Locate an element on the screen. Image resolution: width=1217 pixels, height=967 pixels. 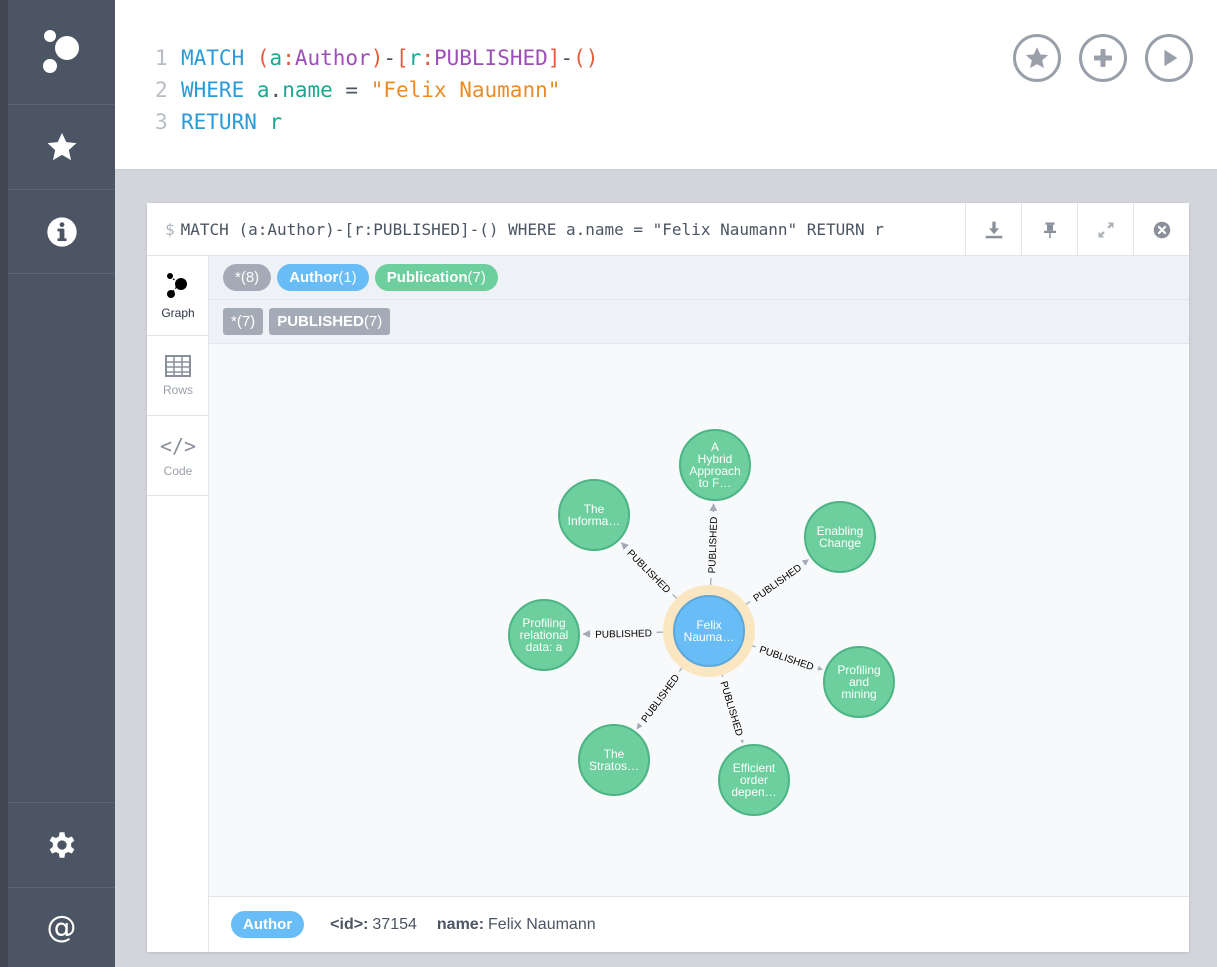
bracket: [ is located at coordinates (402, 58).